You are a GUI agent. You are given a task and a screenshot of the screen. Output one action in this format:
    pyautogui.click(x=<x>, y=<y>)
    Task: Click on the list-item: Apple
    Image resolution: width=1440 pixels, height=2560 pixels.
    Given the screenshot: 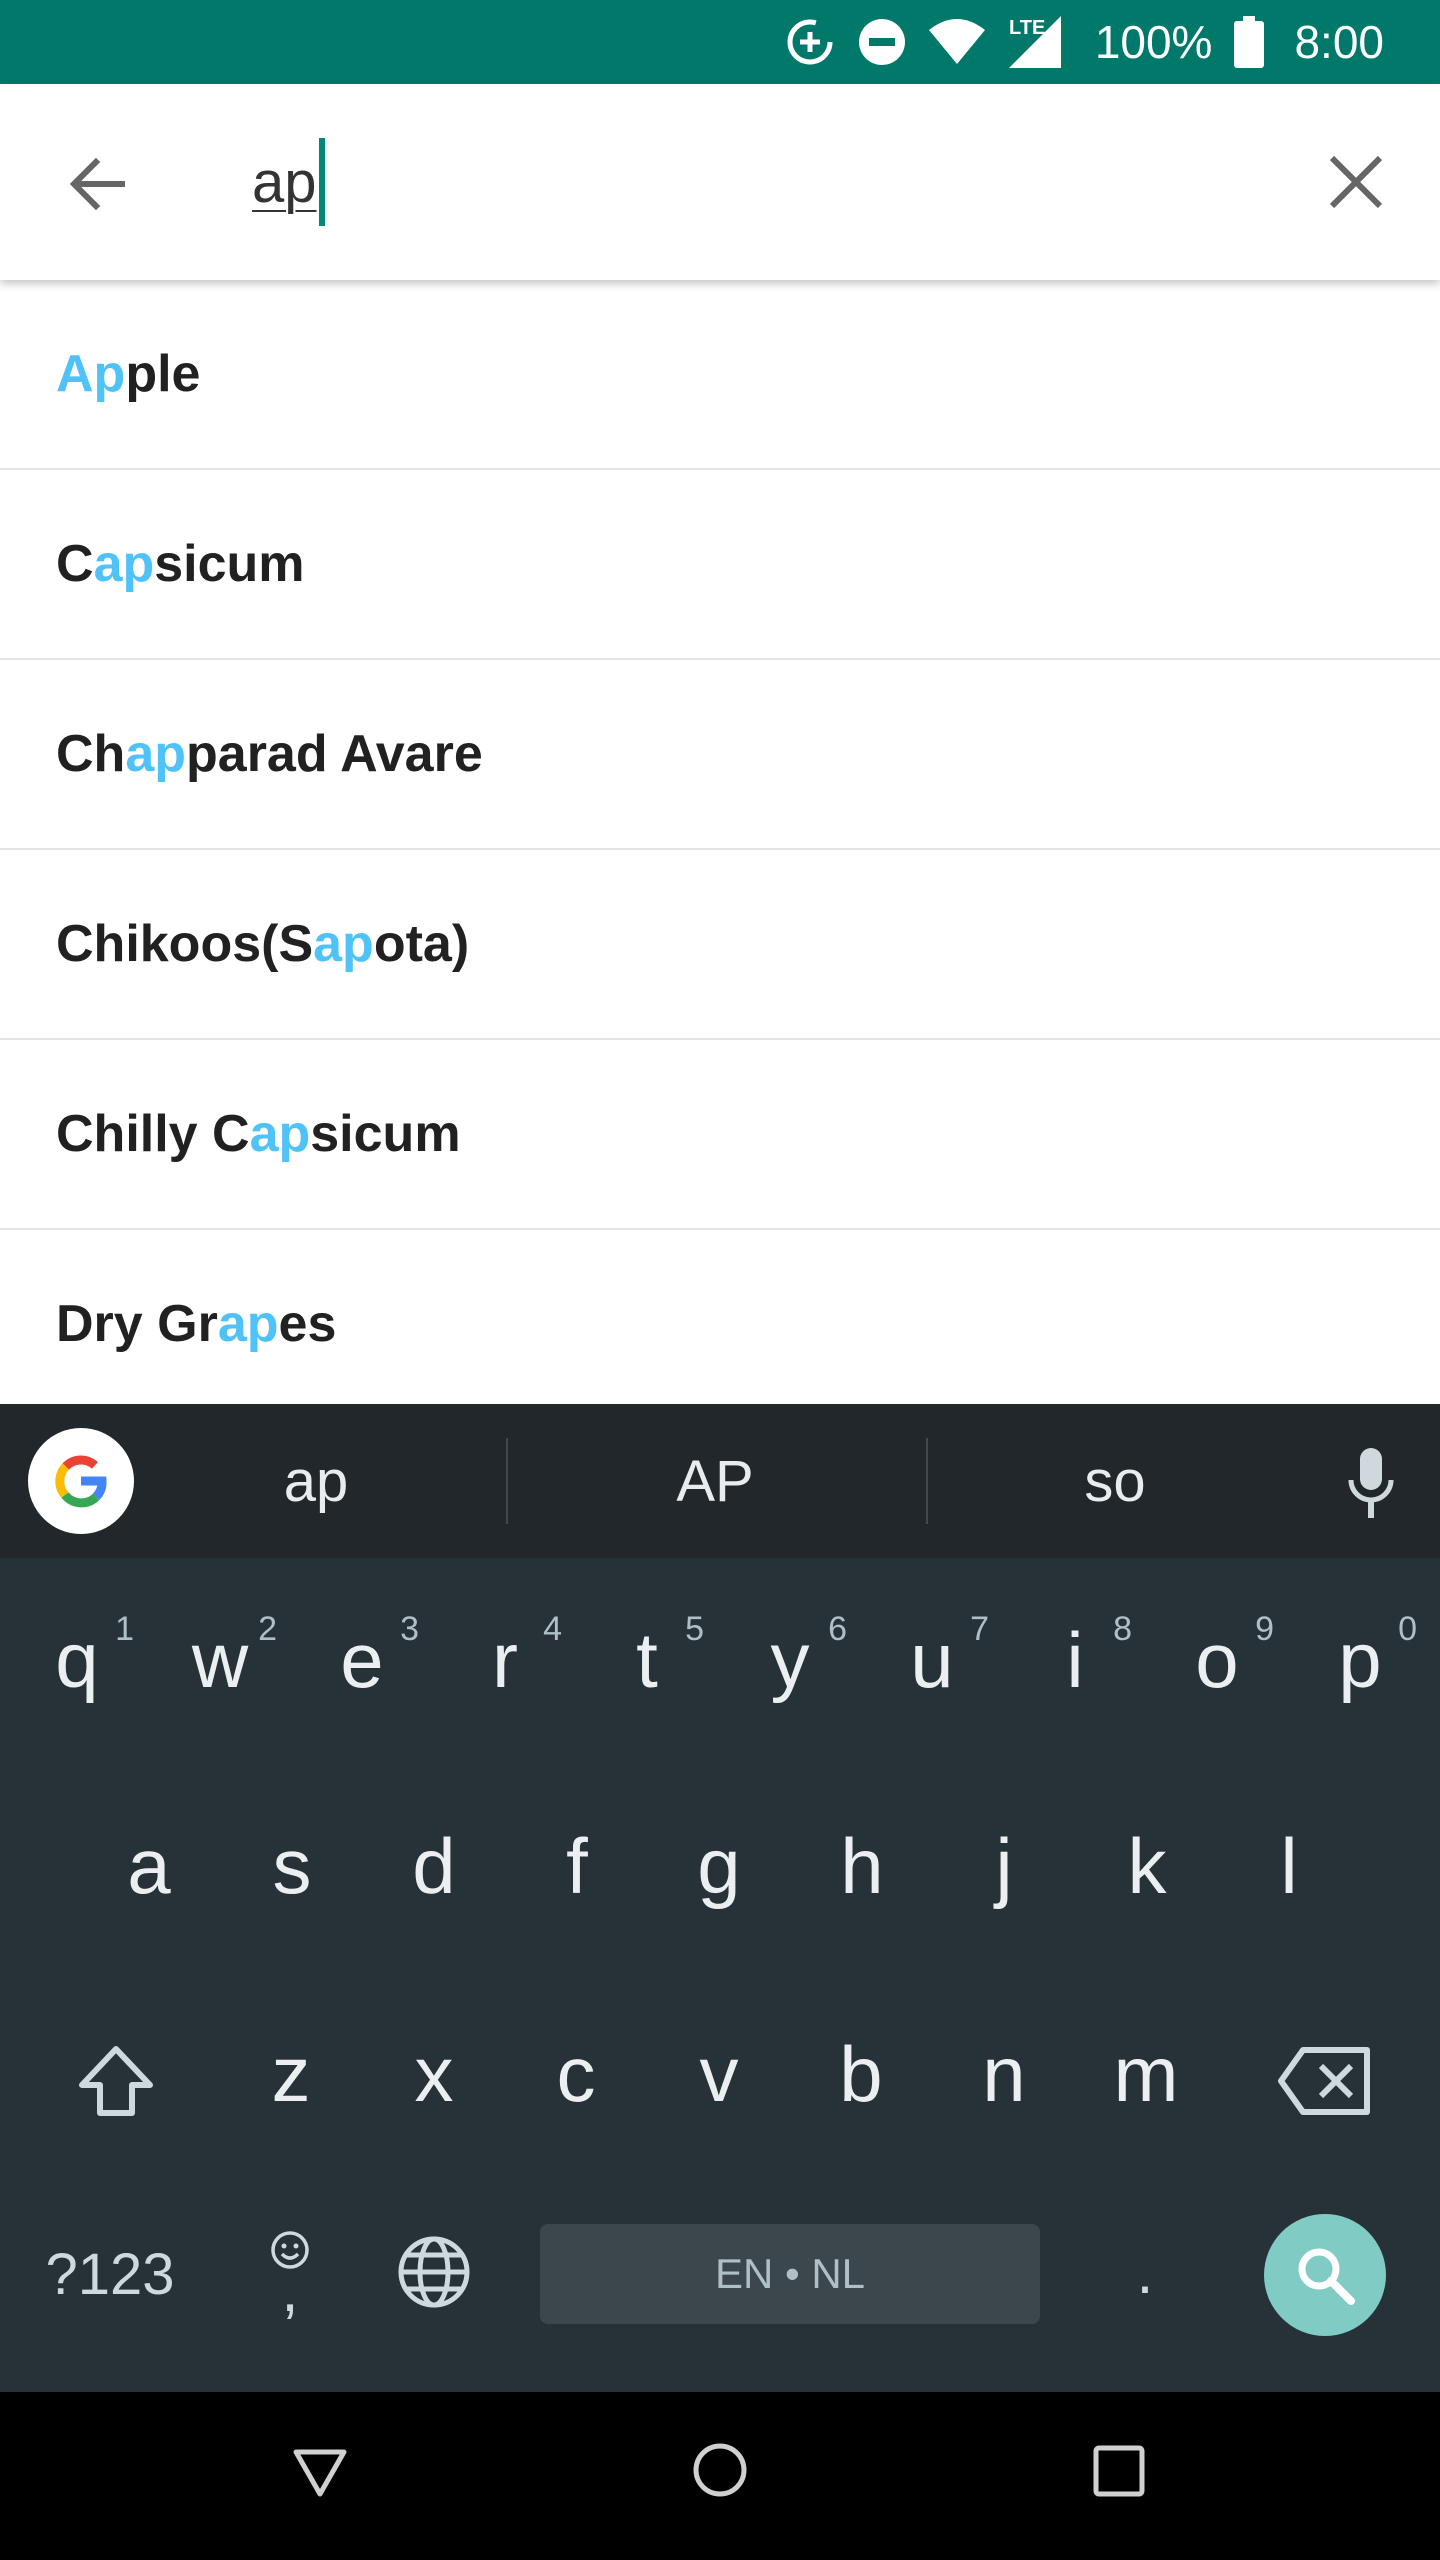 What is the action you would take?
    pyautogui.click(x=720, y=375)
    